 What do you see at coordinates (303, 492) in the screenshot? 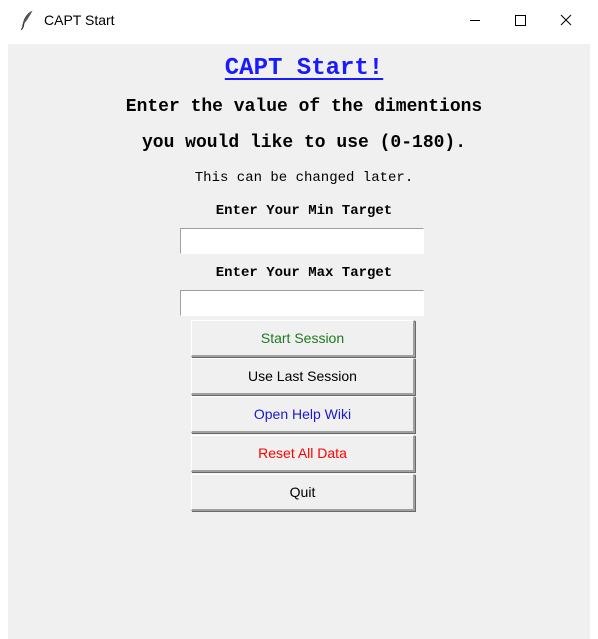
I see `quit-button: Quit` at bounding box center [303, 492].